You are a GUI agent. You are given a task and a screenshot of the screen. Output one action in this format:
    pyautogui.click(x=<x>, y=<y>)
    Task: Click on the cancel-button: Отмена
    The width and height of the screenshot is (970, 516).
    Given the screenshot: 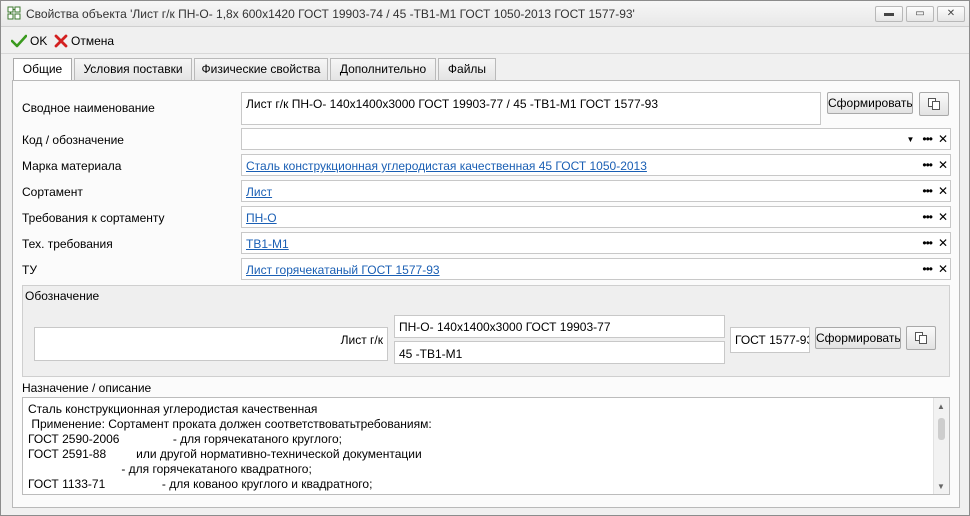 What is the action you would take?
    pyautogui.click(x=84, y=41)
    